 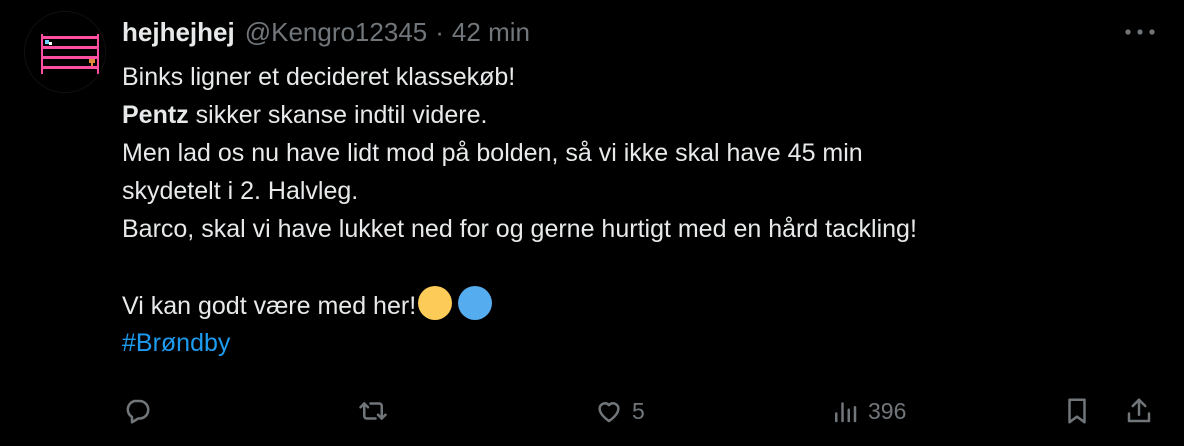 What do you see at coordinates (887, 410) in the screenshot?
I see `views-count: 396` at bounding box center [887, 410].